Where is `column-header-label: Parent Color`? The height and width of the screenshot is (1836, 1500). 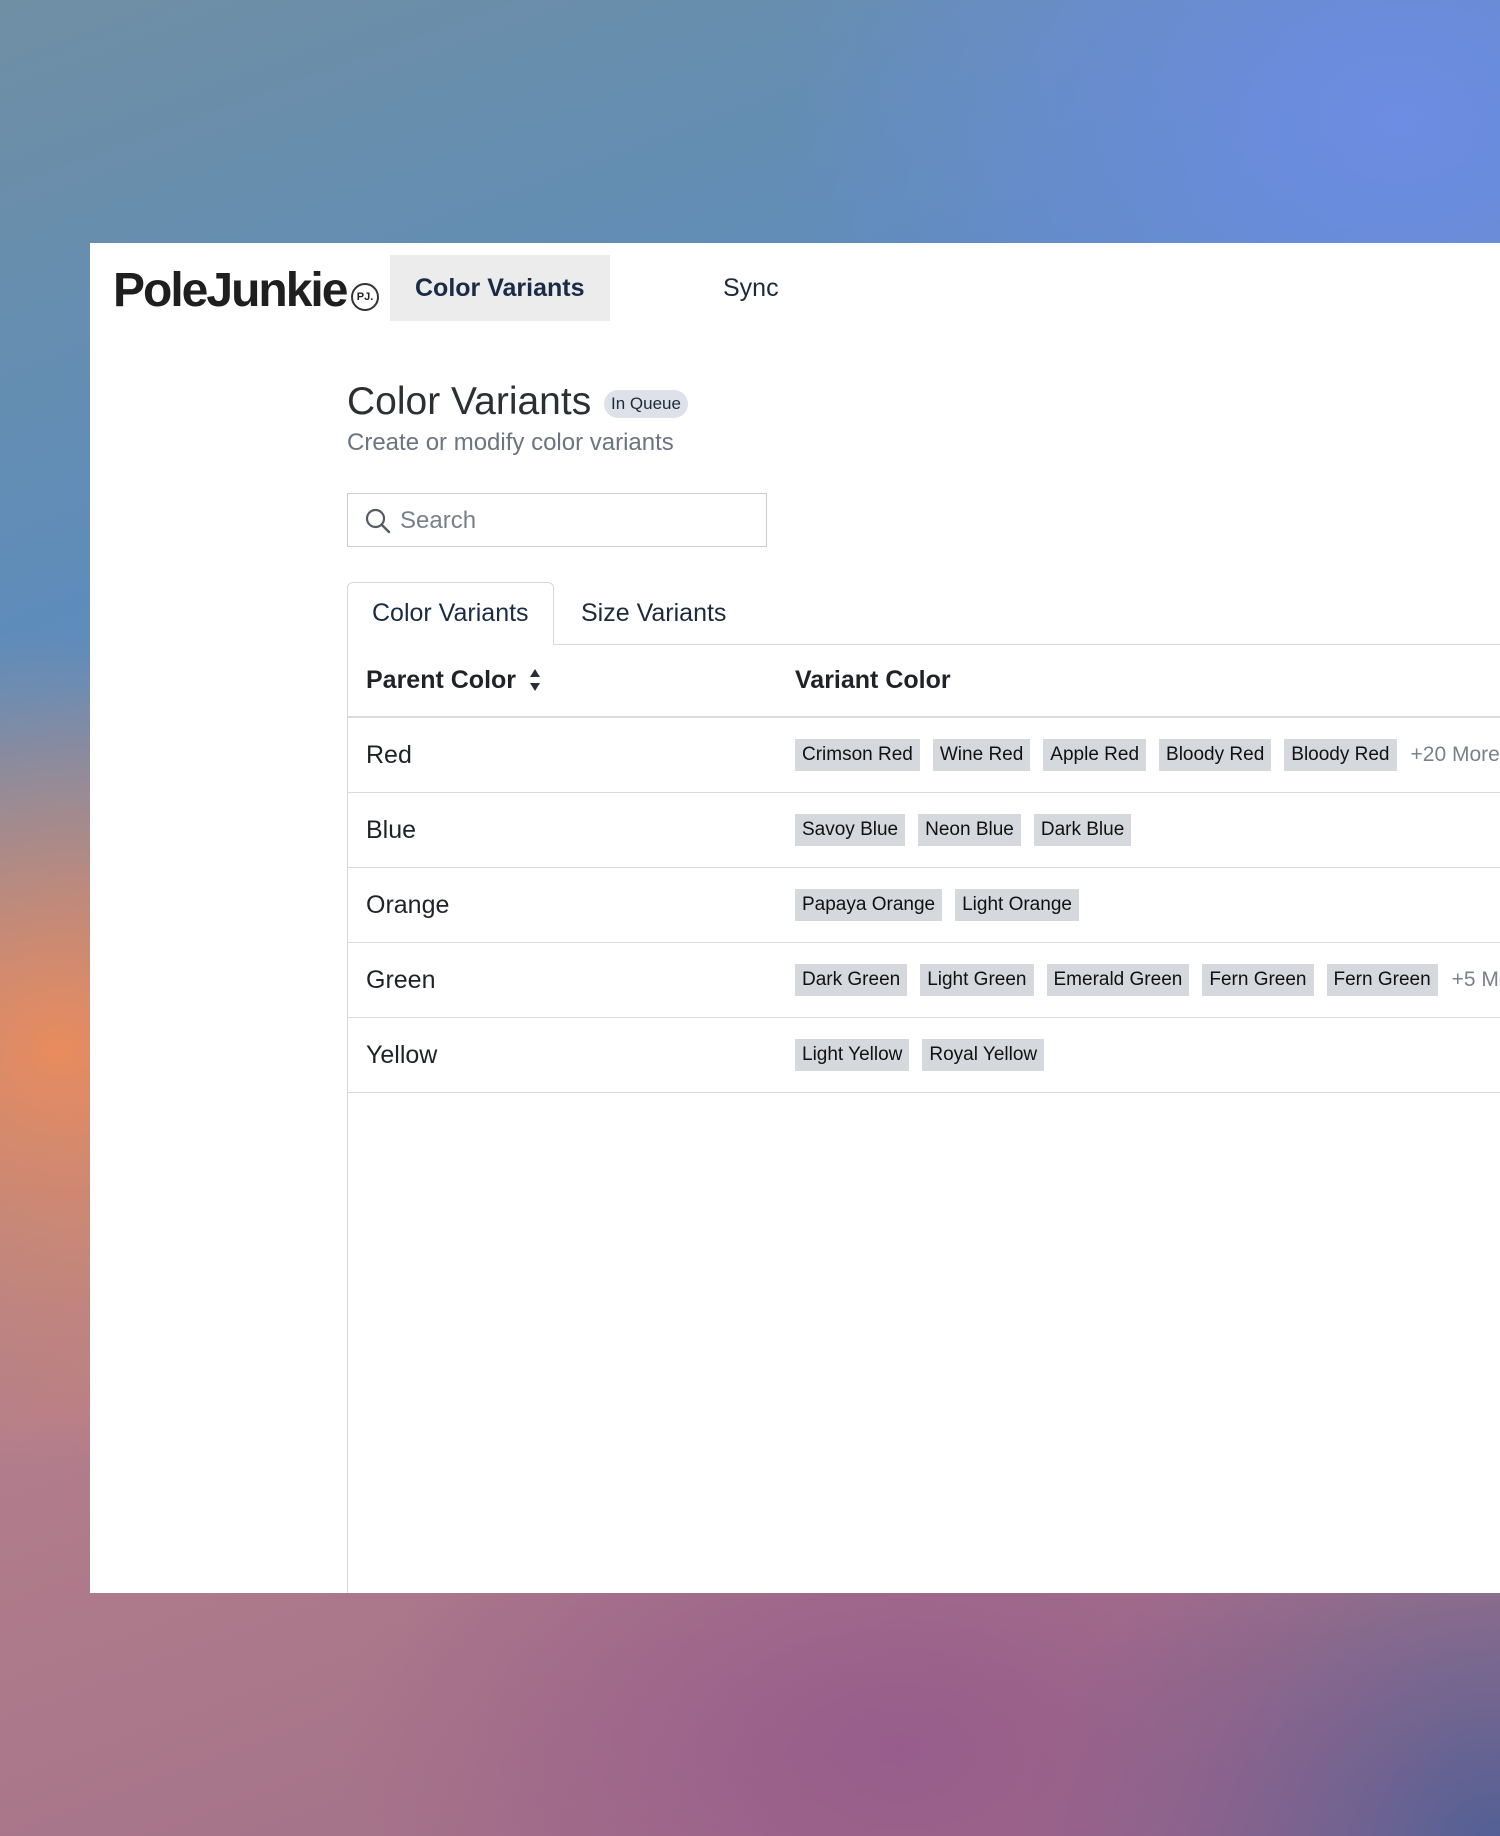 column-header-label: Parent Color is located at coordinates (441, 679).